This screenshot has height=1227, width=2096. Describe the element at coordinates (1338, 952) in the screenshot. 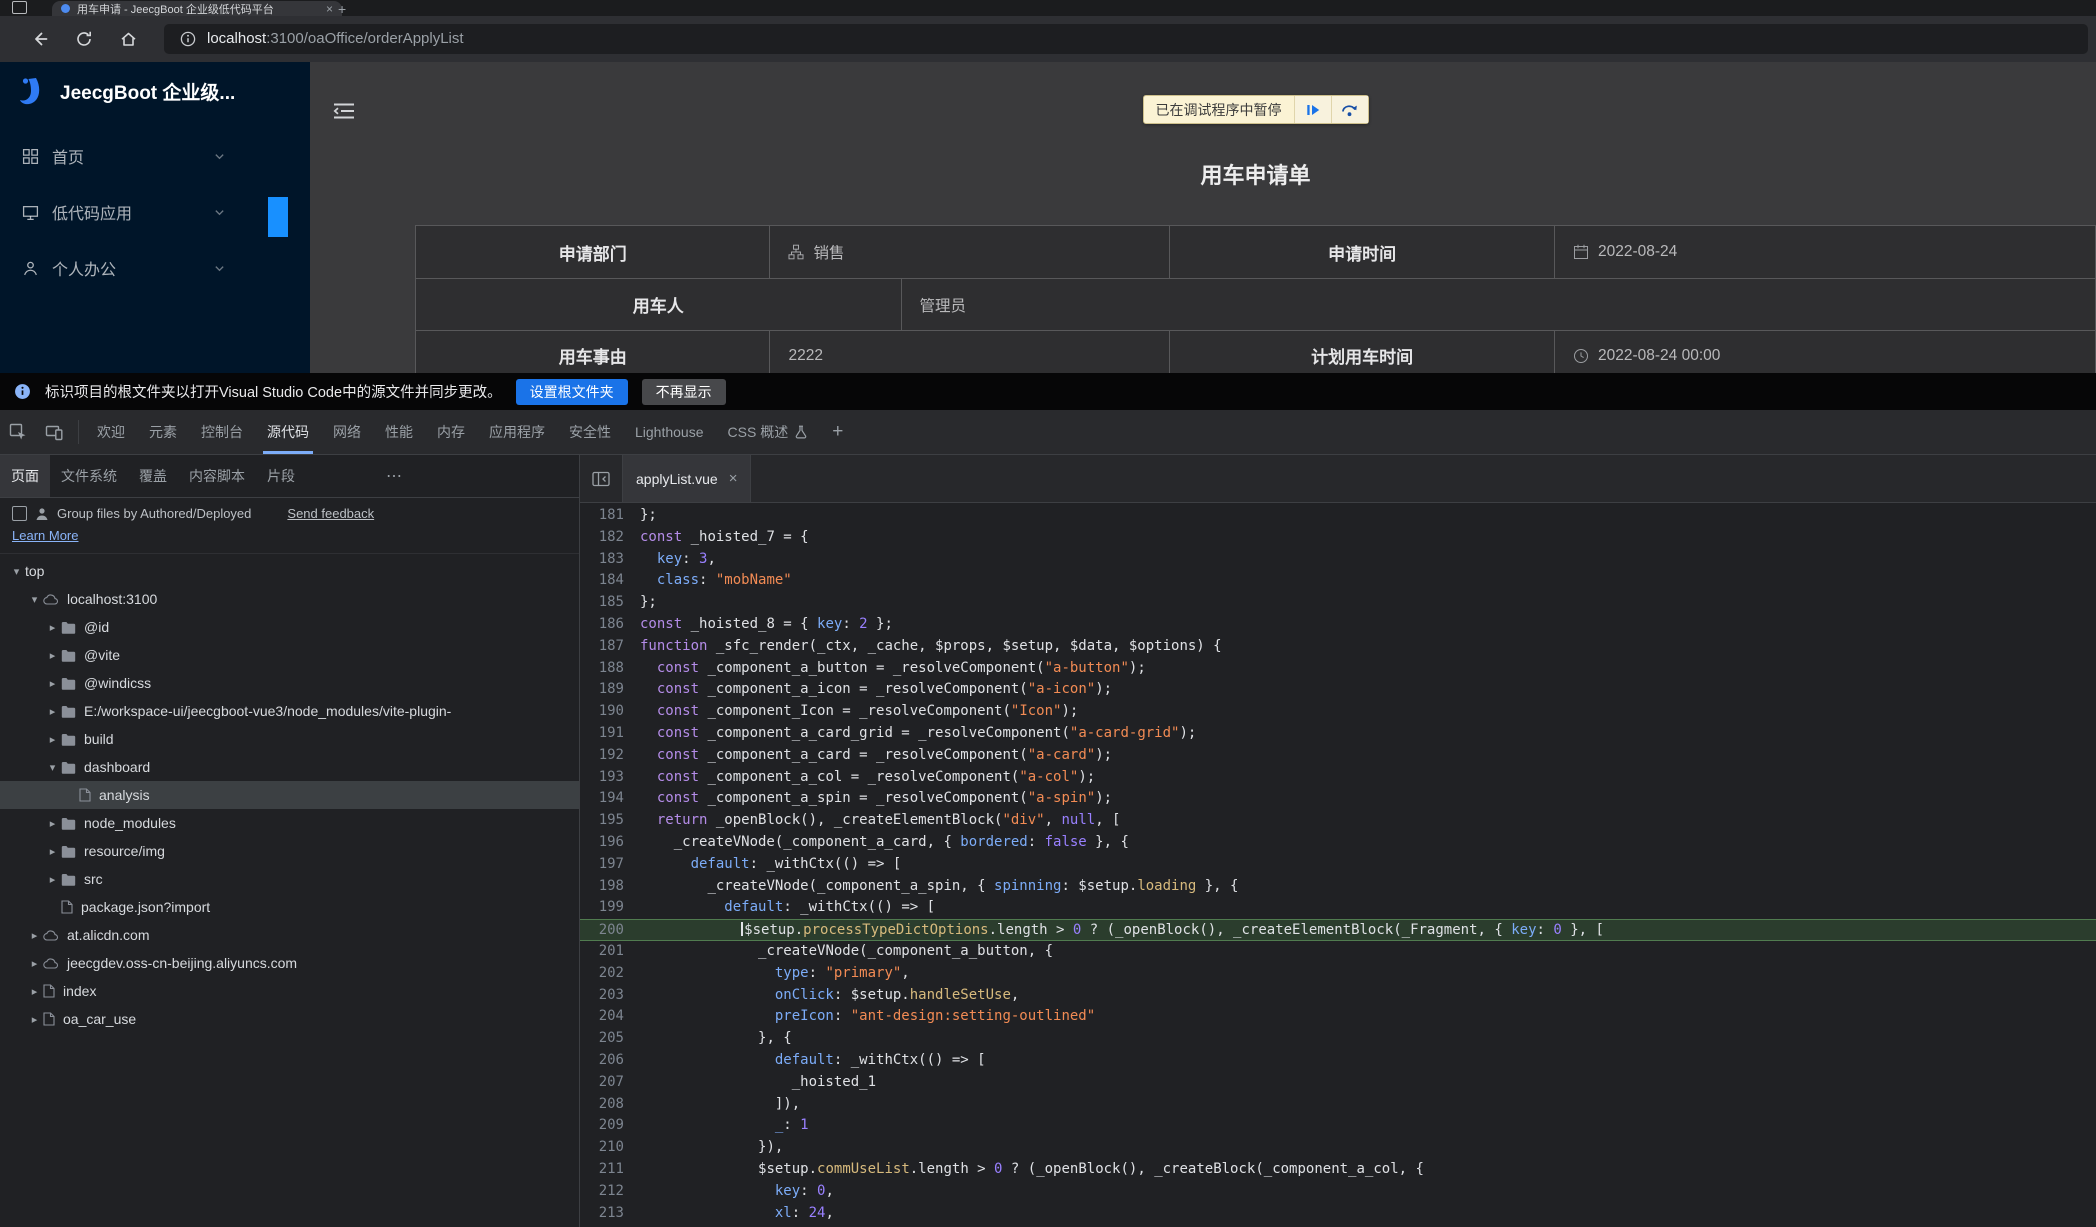

I see `code-line: 201 _createVNode(_component_a_button, {` at that location.